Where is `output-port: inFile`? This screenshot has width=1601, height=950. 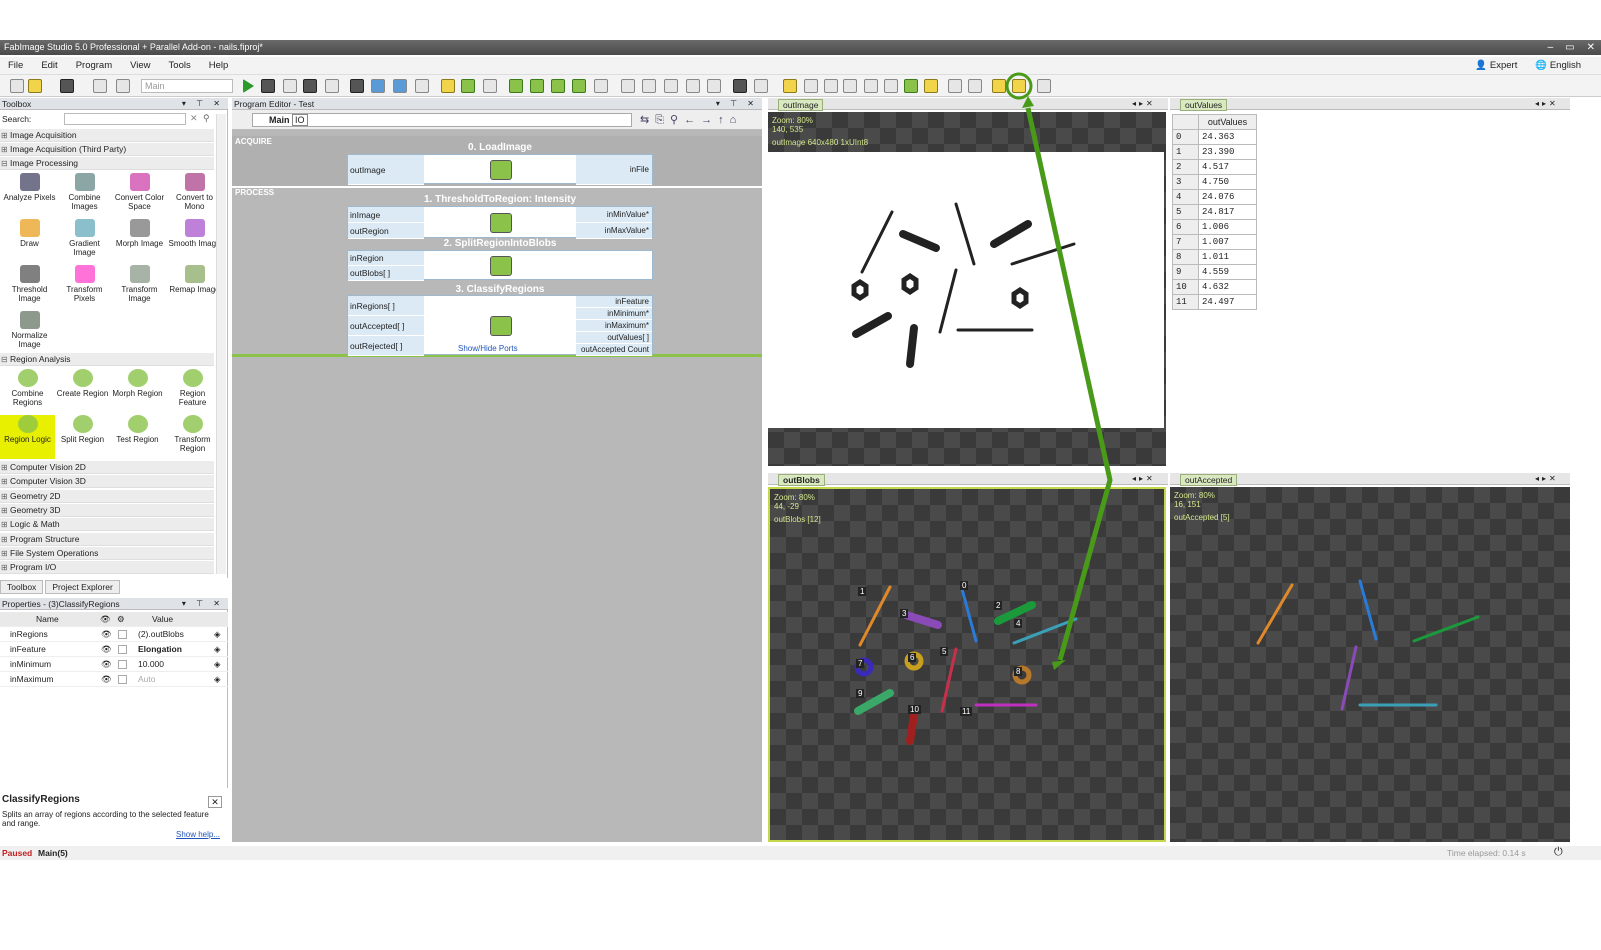
output-port: inFile is located at coordinates (614, 170).